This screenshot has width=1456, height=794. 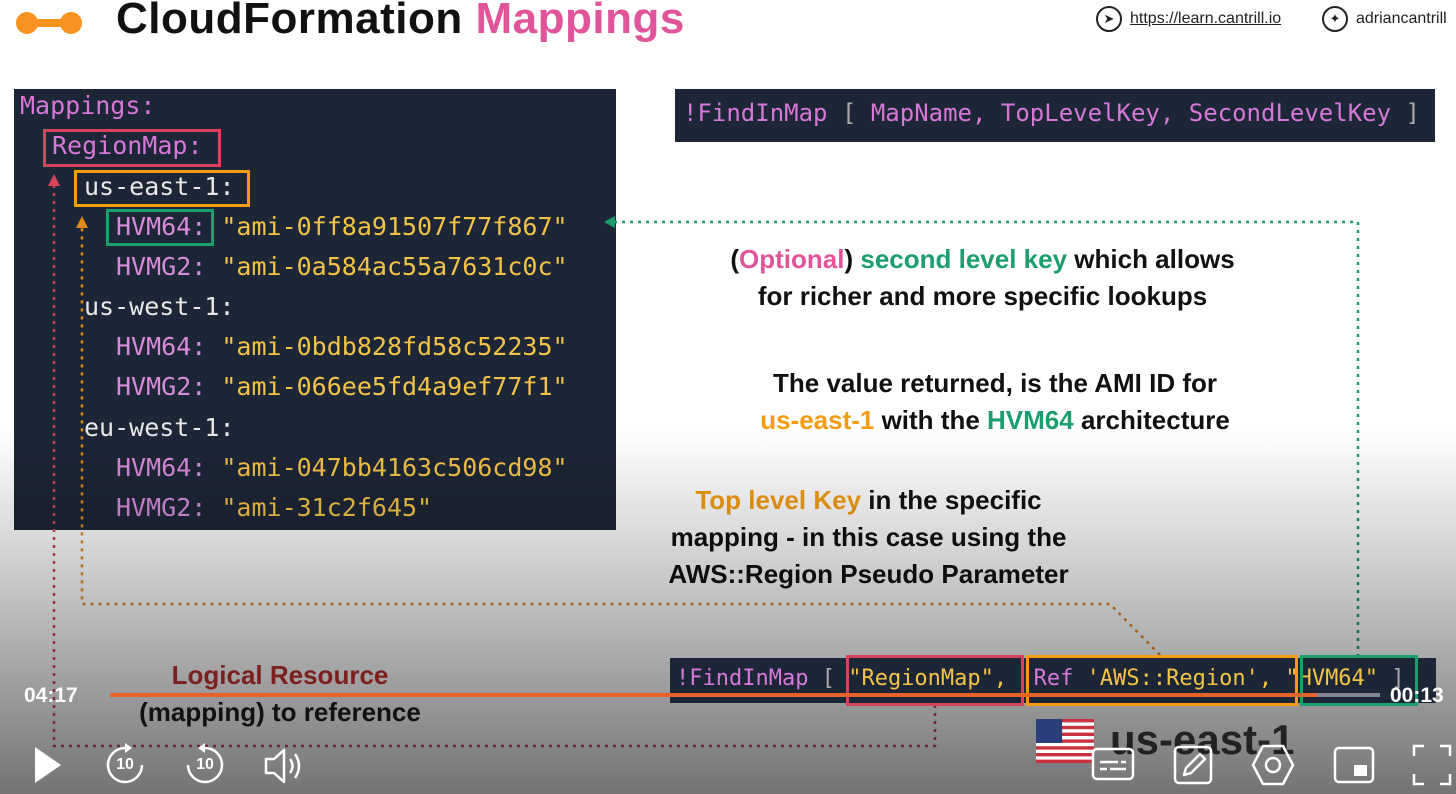 What do you see at coordinates (282, 766) in the screenshot?
I see `volume-icon` at bounding box center [282, 766].